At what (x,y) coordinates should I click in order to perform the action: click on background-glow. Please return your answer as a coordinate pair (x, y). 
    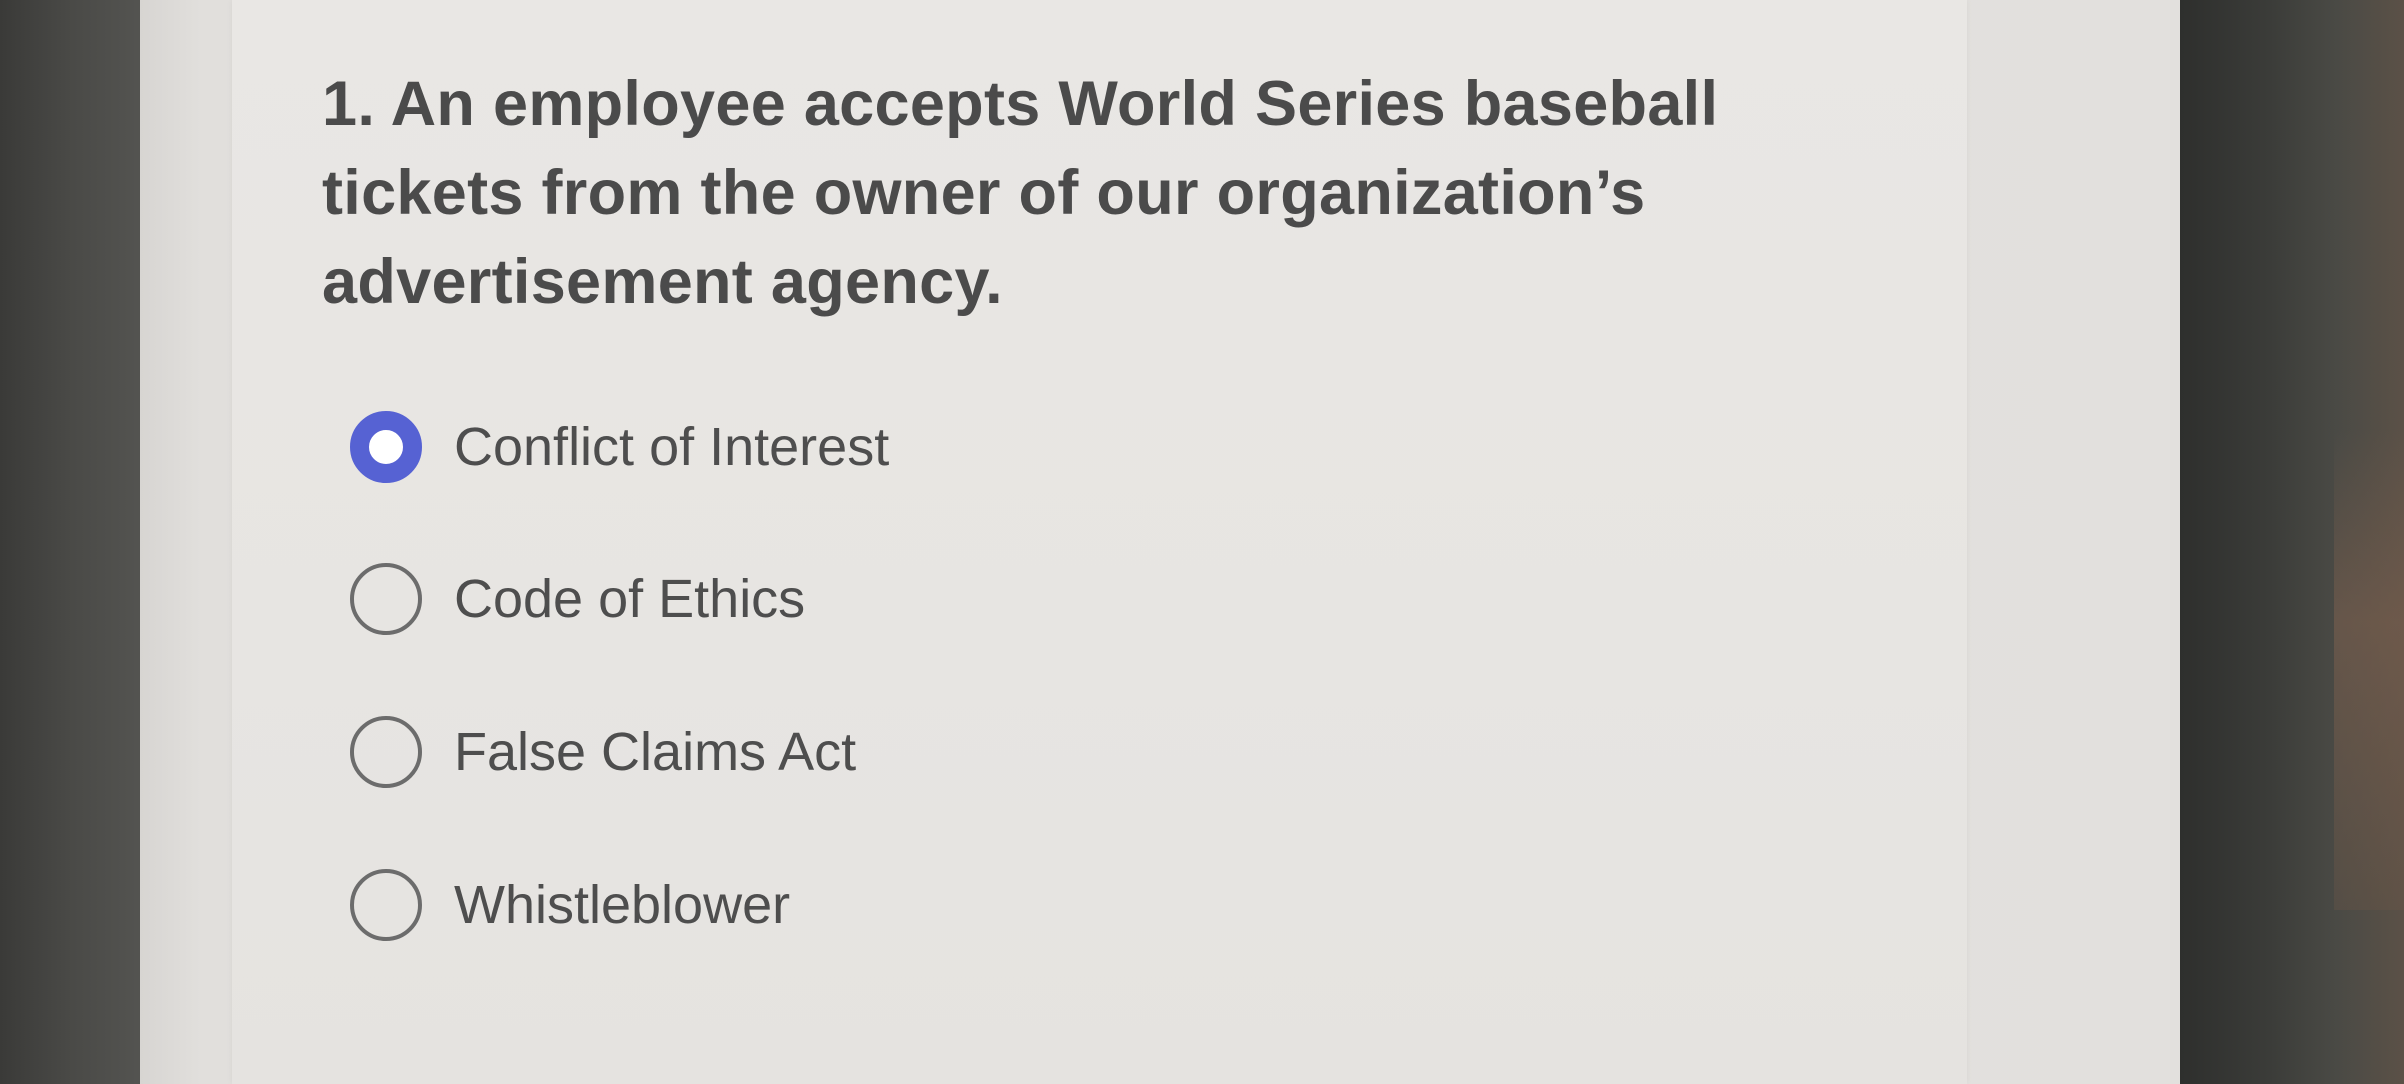
    Looking at the image, I should click on (2369, 670).